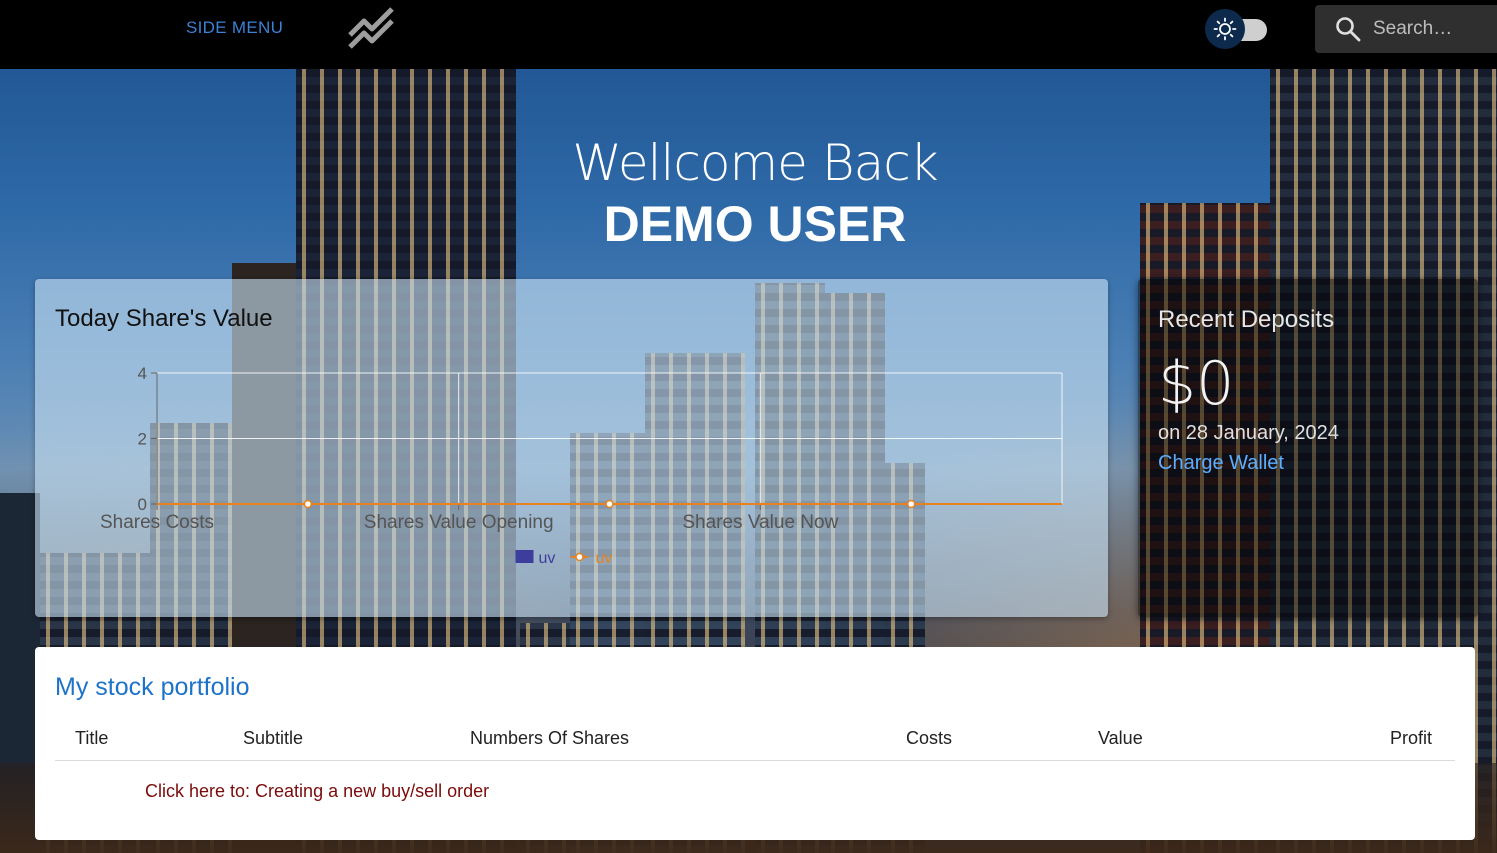 The width and height of the screenshot is (1497, 853). What do you see at coordinates (1348, 29) in the screenshot?
I see `search-icon` at bounding box center [1348, 29].